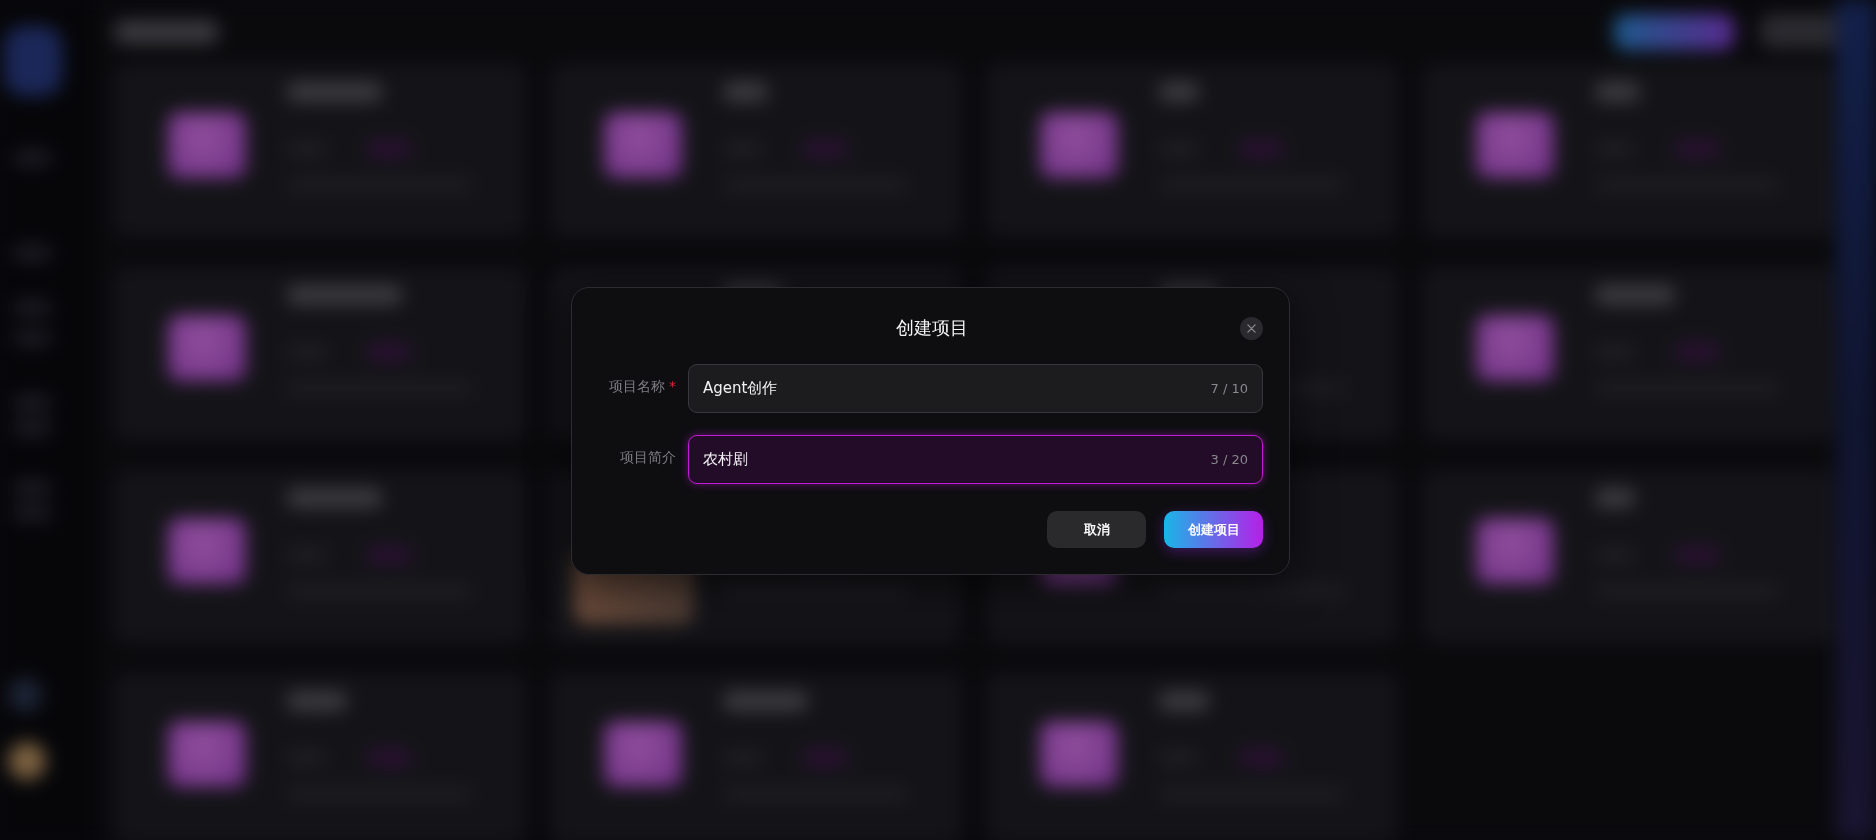 The height and width of the screenshot is (840, 1876). Describe the element at coordinates (637, 386) in the screenshot. I see `field-label: 项目名称` at that location.